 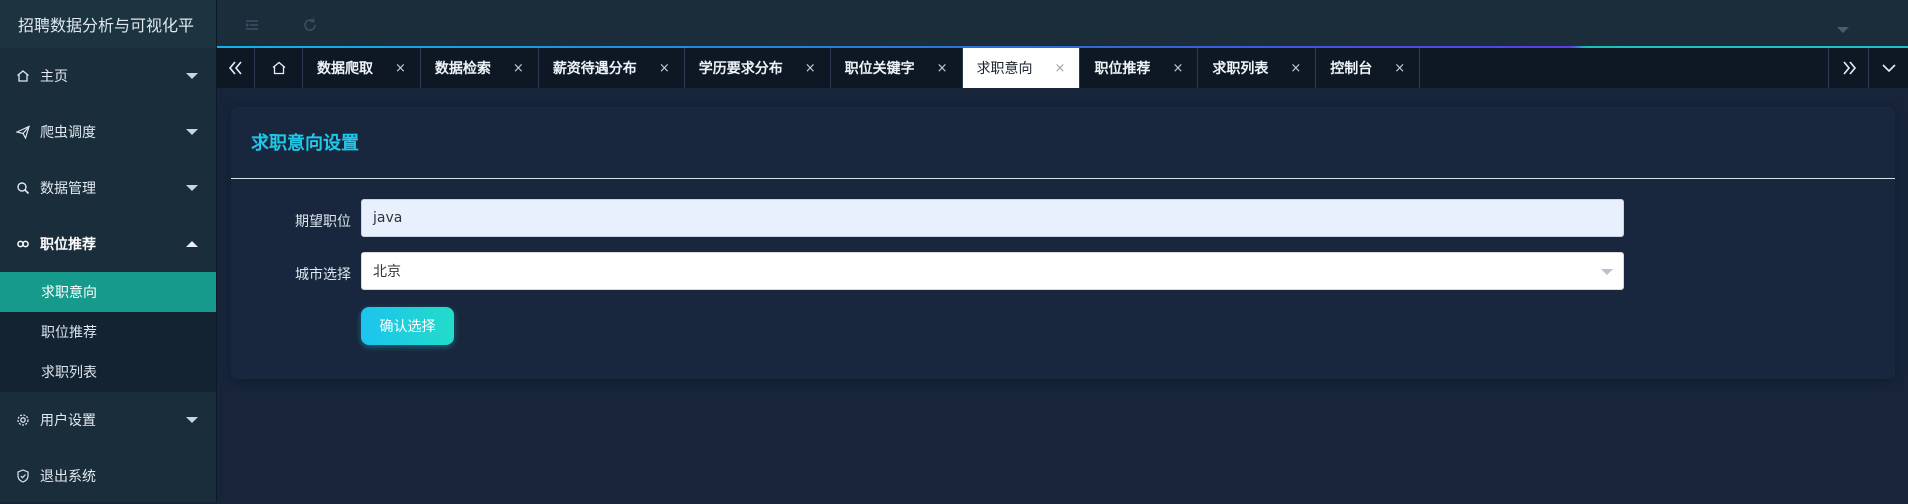 I want to click on confirm-button: 确认选择, so click(x=407, y=326).